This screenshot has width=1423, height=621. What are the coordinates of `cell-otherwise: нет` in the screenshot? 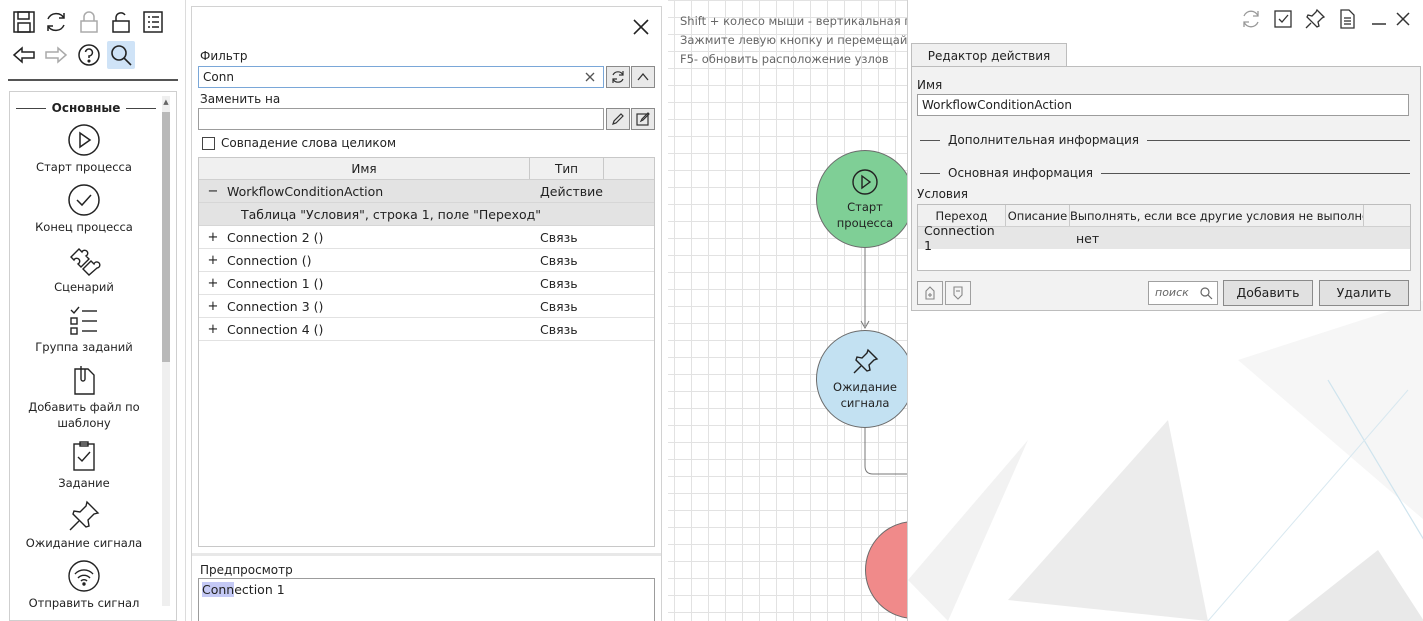 It's located at (1088, 238).